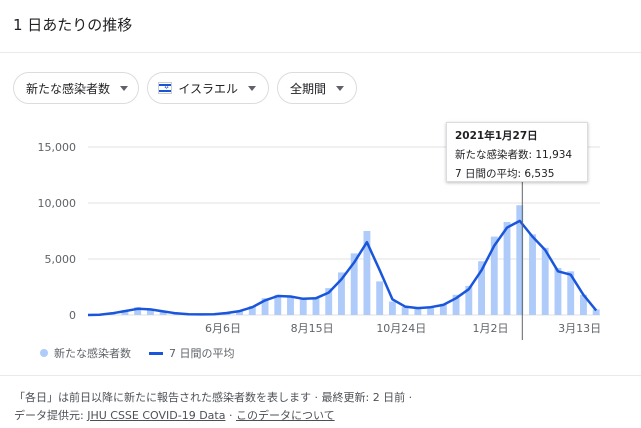 Image resolution: width=641 pixels, height=428 pixels. I want to click on x-tick-label: 1月2日, so click(490, 328).